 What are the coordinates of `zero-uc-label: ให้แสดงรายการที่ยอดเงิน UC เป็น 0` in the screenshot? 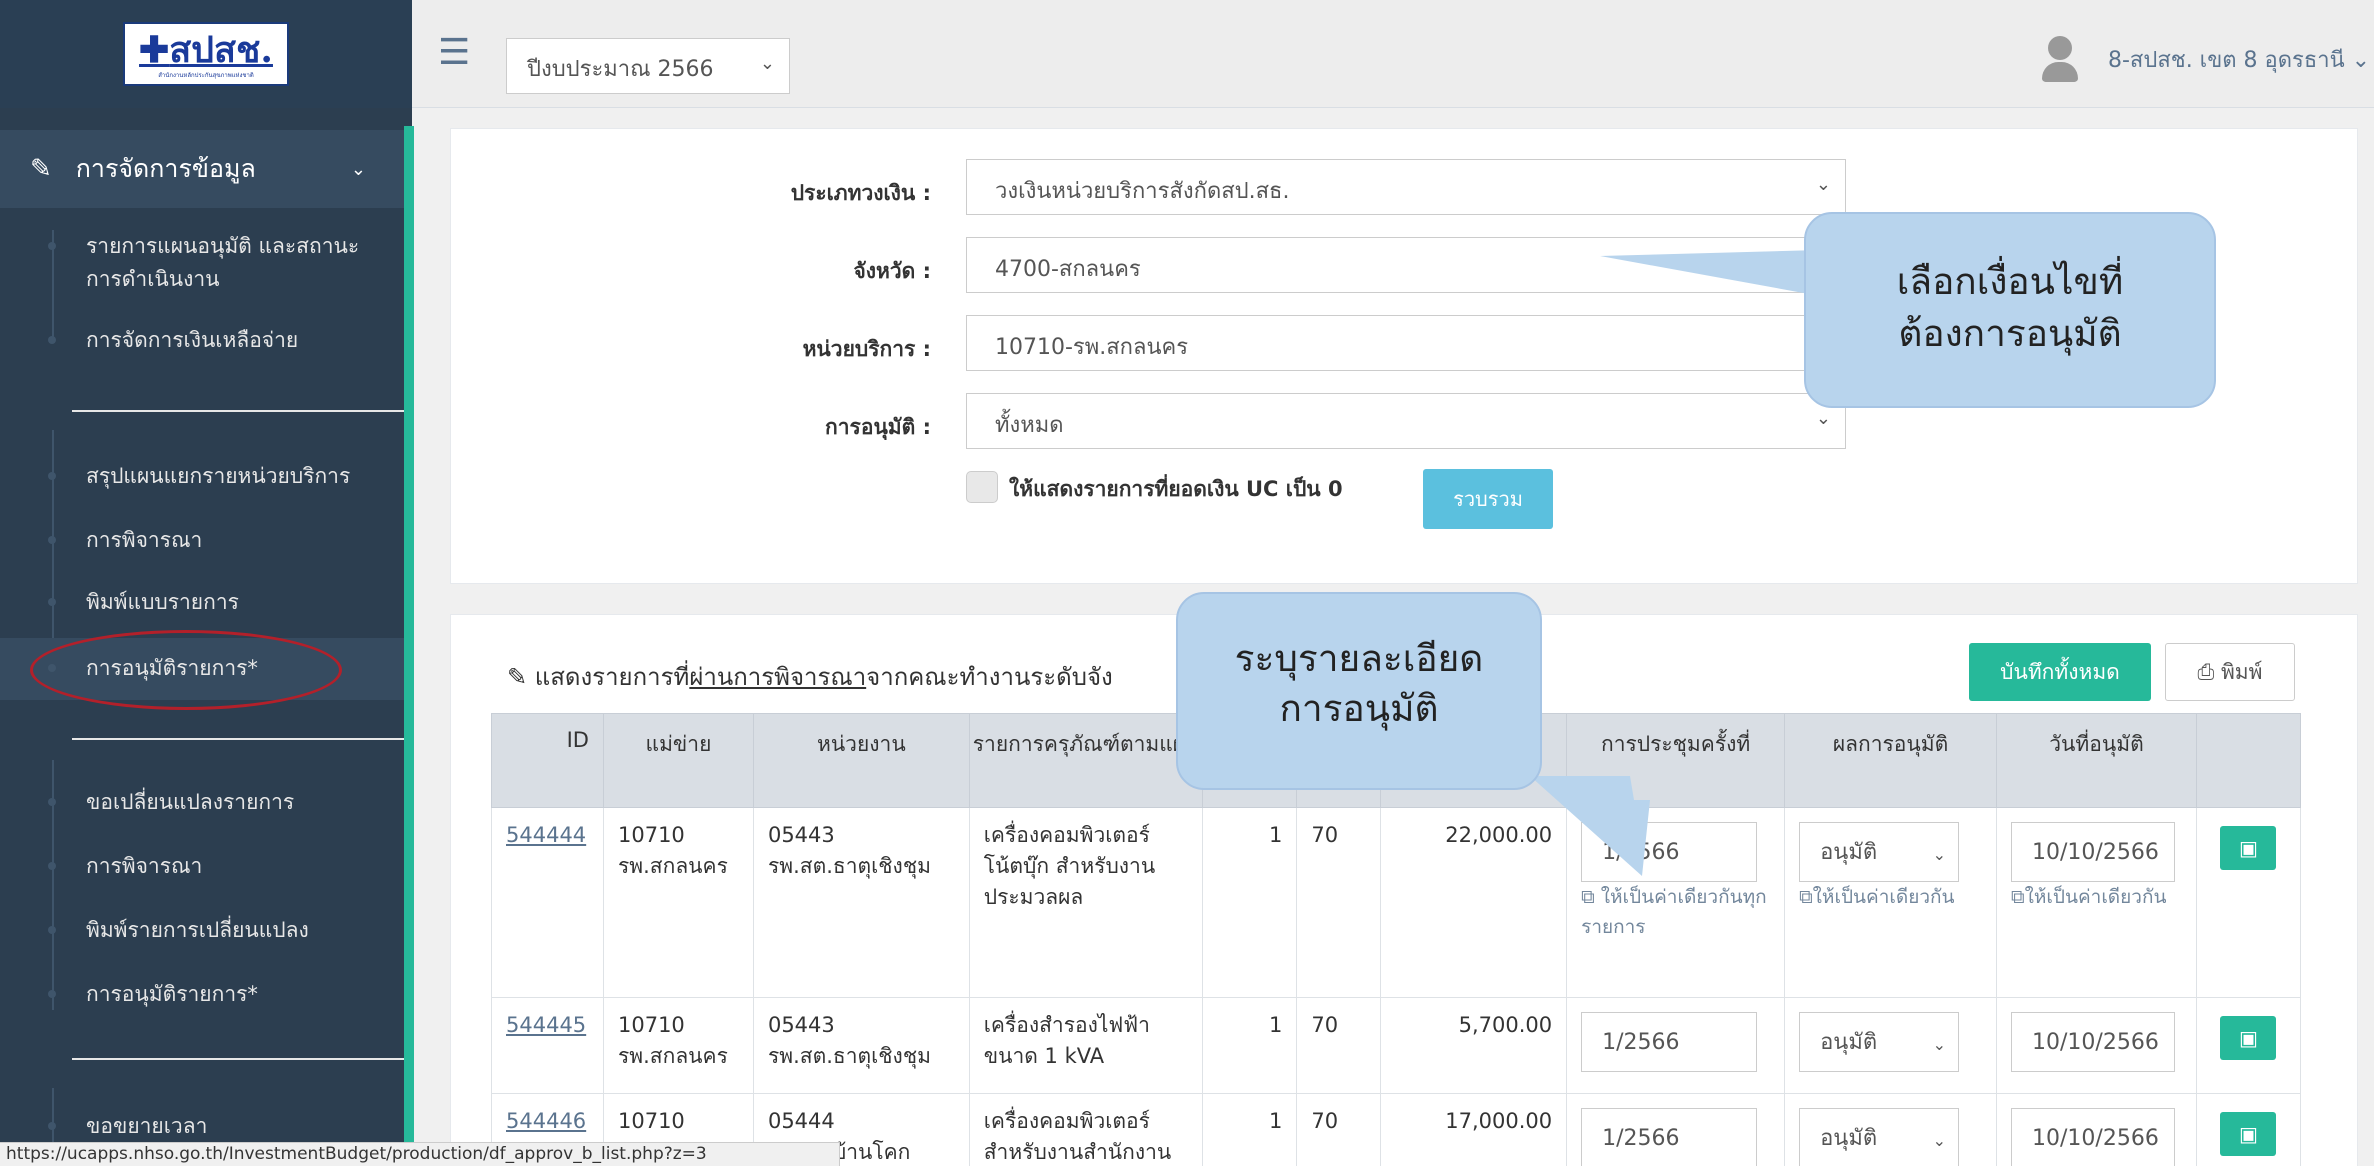 It's located at (1176, 489).